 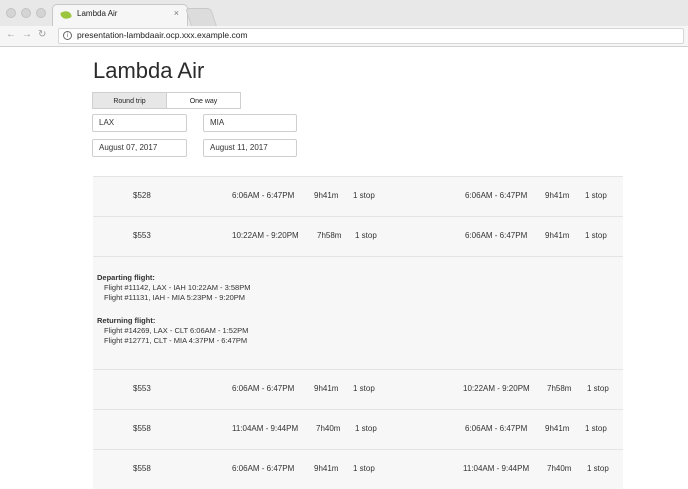 I want to click on one-way-toggle: One way, so click(x=203, y=100).